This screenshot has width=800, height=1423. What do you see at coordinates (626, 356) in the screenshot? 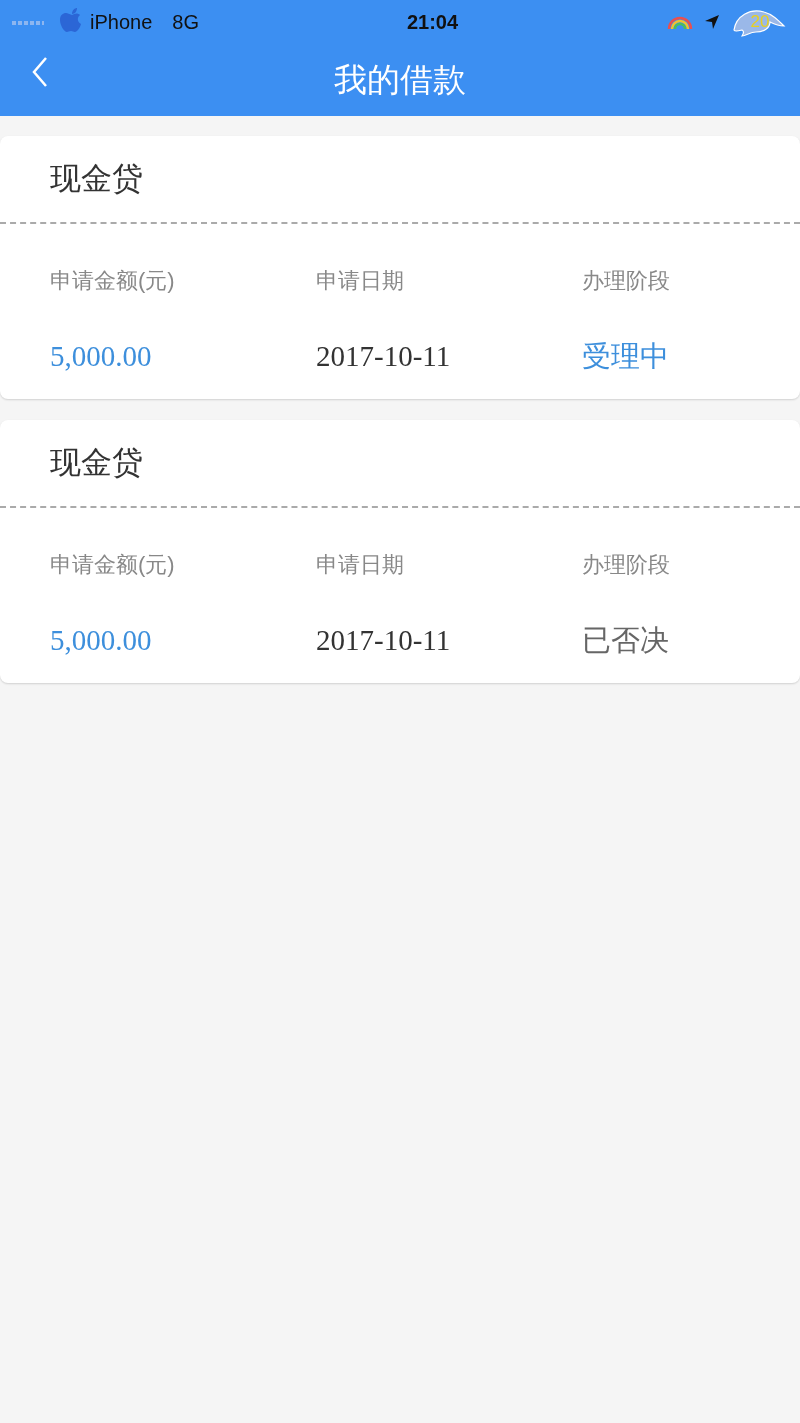
I see `field-value: 受理中` at bounding box center [626, 356].